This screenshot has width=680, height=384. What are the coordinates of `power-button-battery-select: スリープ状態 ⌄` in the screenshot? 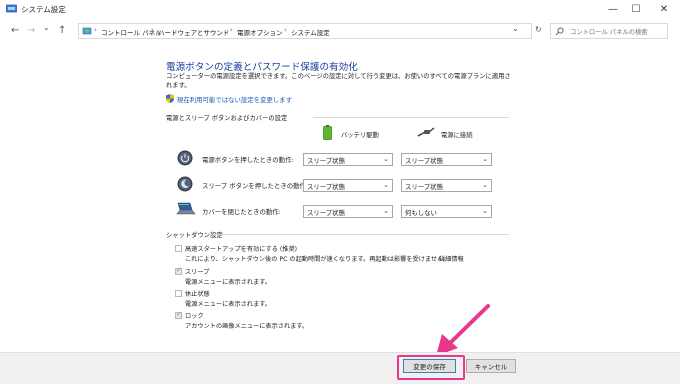 It's located at (348, 159).